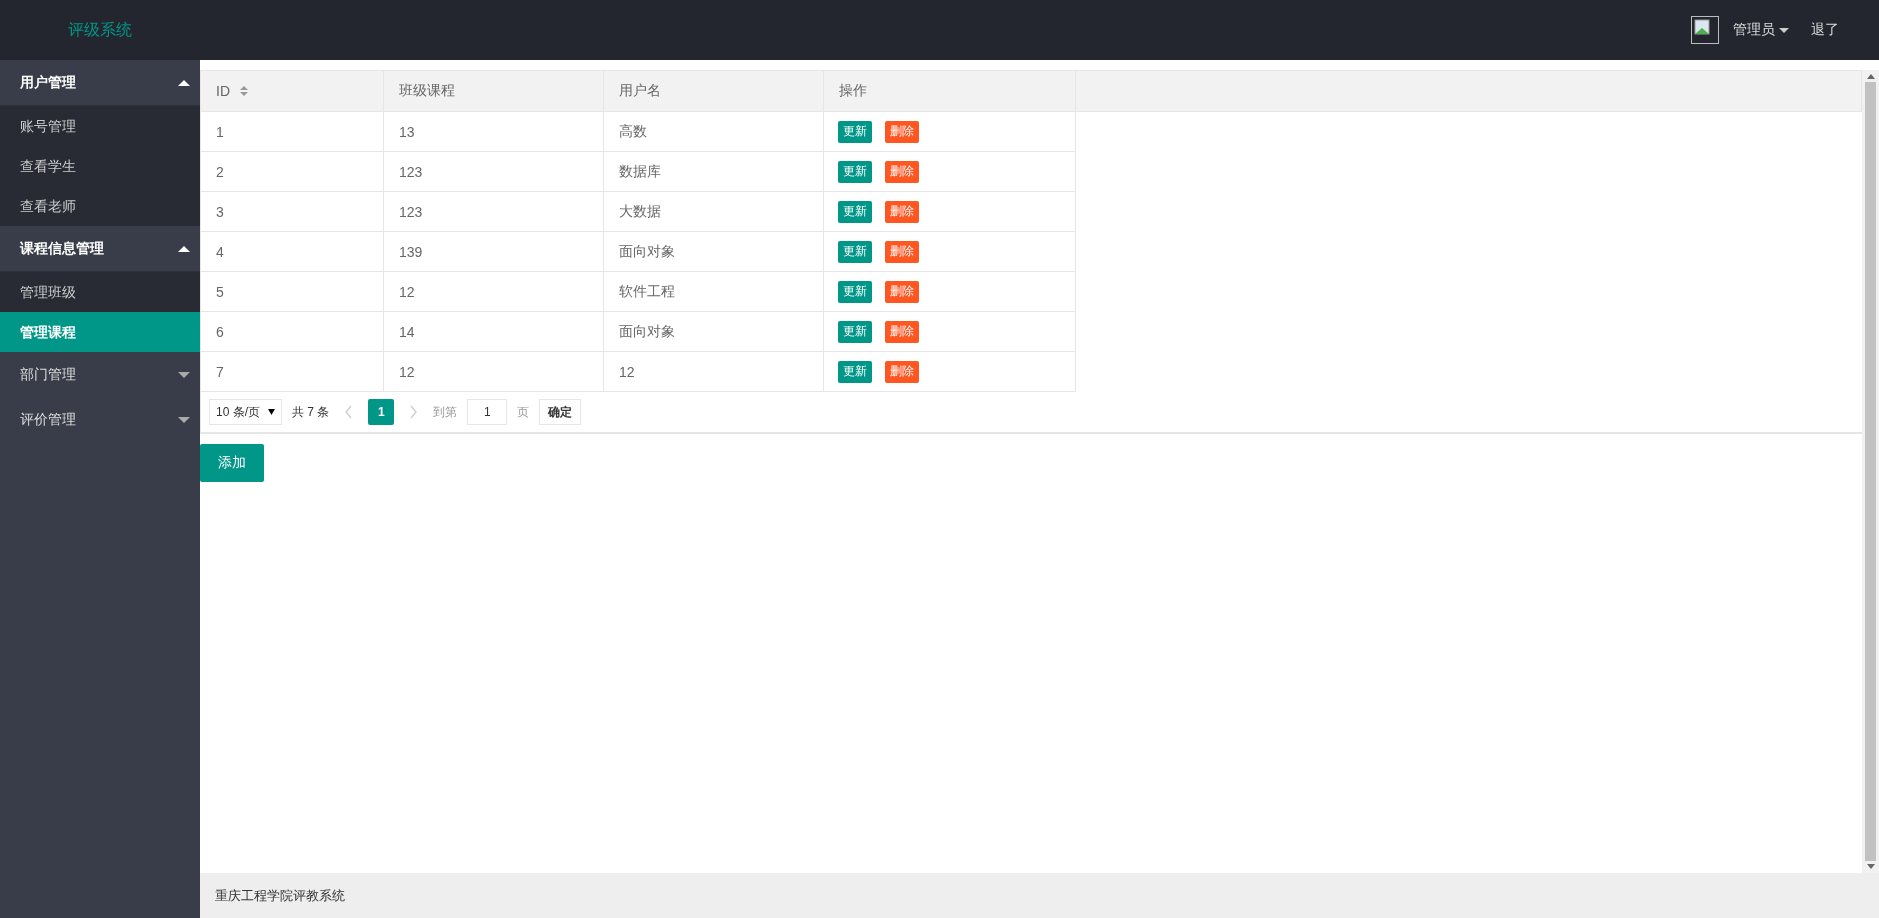 The width and height of the screenshot is (1879, 918). Describe the element at coordinates (487, 412) in the screenshot. I see `page-input: 1` at that location.